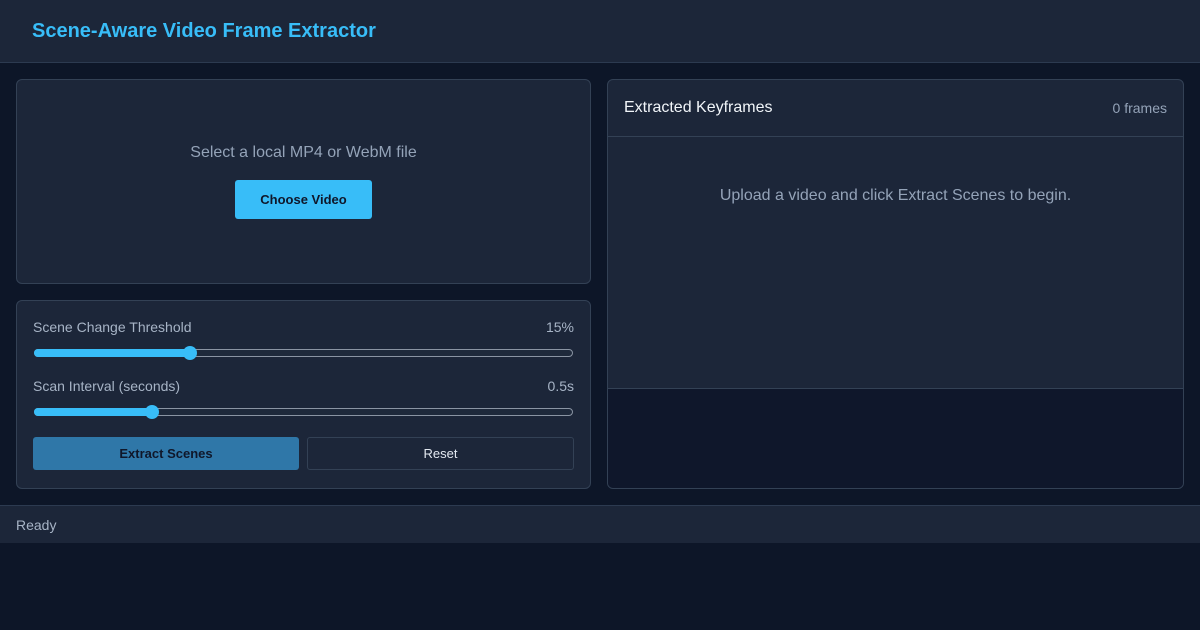  Describe the element at coordinates (600, 524) in the screenshot. I see `status-bar: Ready` at that location.